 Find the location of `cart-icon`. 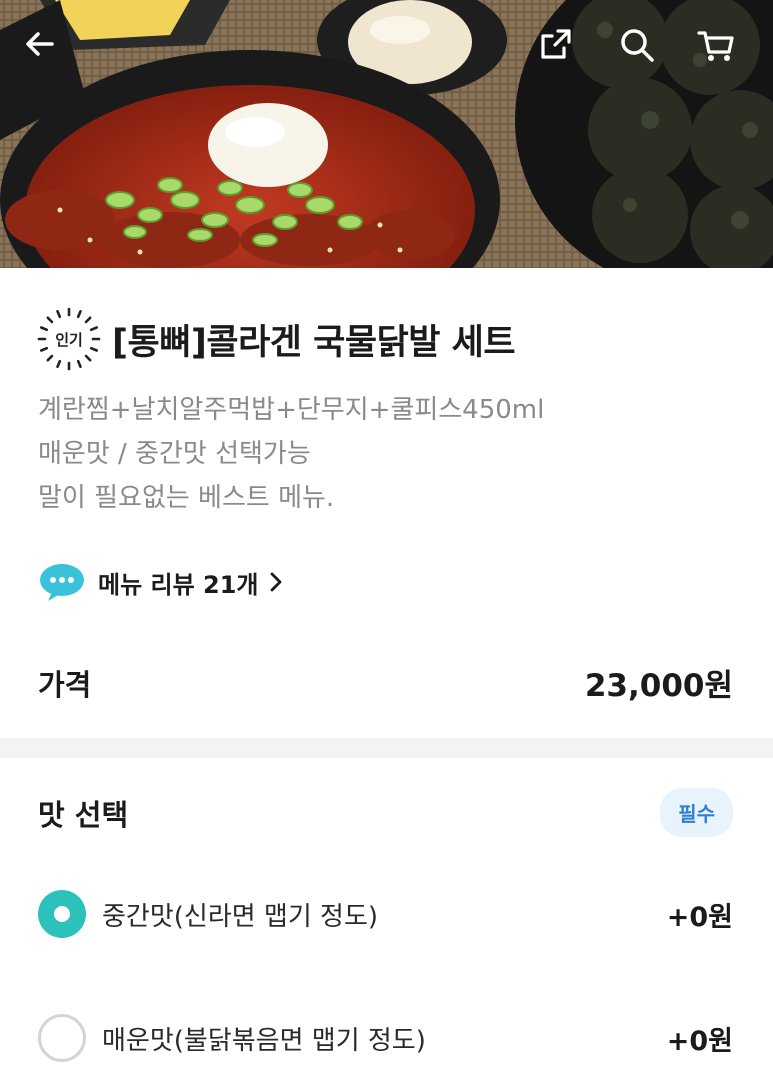

cart-icon is located at coordinates (715, 46).